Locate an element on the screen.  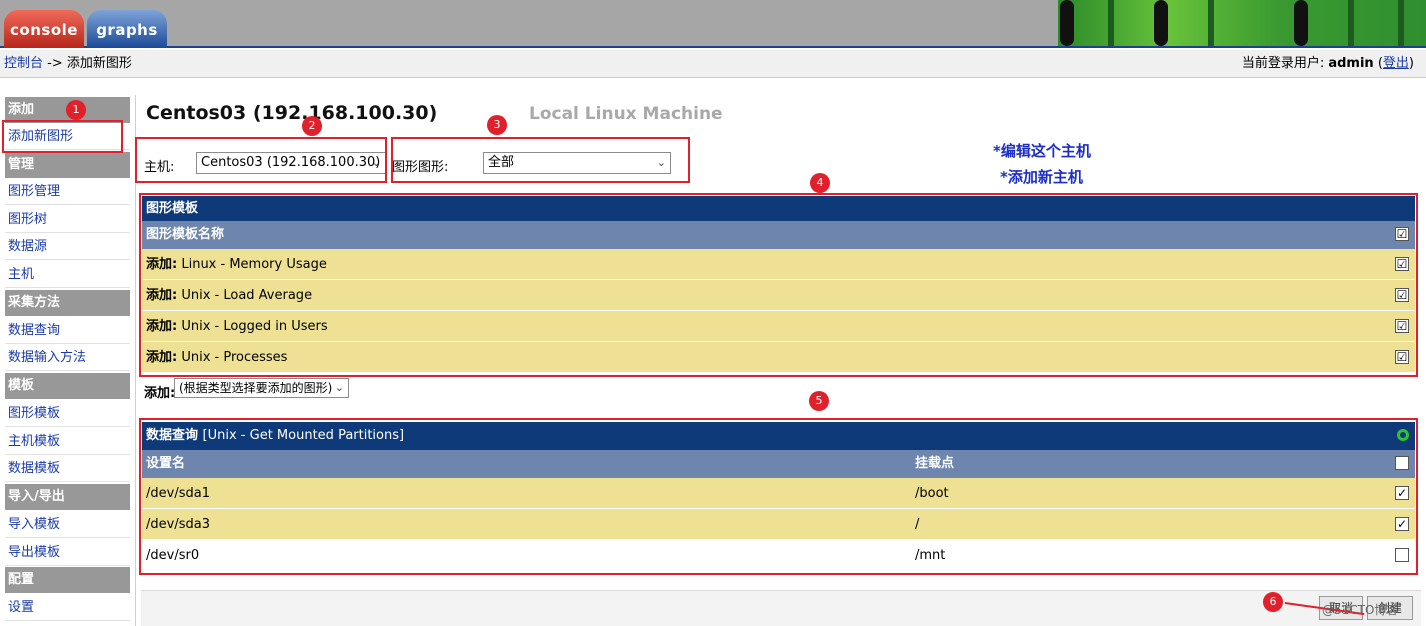
annotation-badge-6: 6 is located at coordinates (1273, 602).